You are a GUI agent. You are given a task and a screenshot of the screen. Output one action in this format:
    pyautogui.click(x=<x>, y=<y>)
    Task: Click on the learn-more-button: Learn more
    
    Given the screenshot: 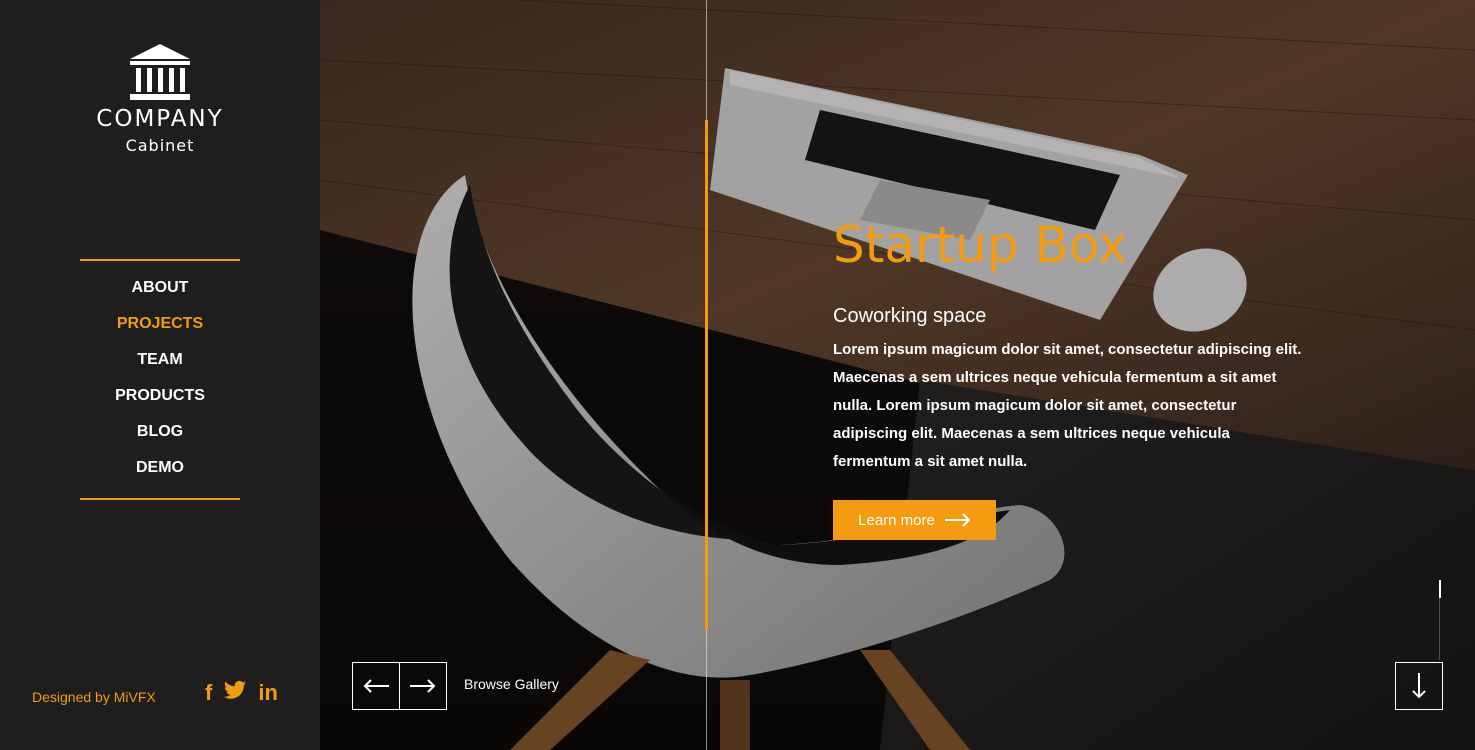 What is the action you would take?
    pyautogui.click(x=914, y=520)
    